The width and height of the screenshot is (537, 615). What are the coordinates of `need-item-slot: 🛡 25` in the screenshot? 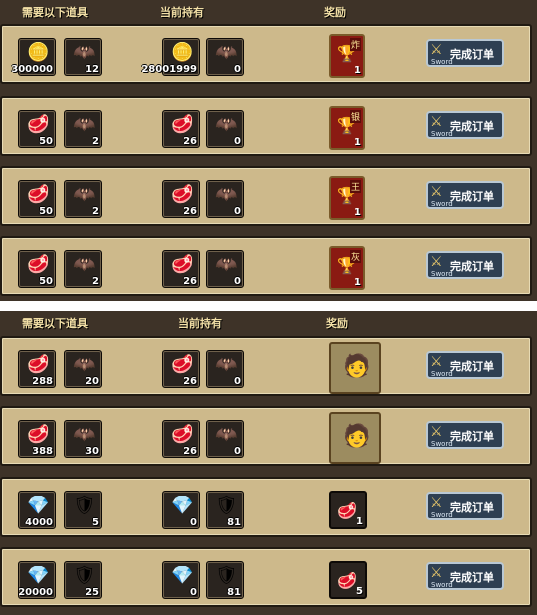 It's located at (83, 580).